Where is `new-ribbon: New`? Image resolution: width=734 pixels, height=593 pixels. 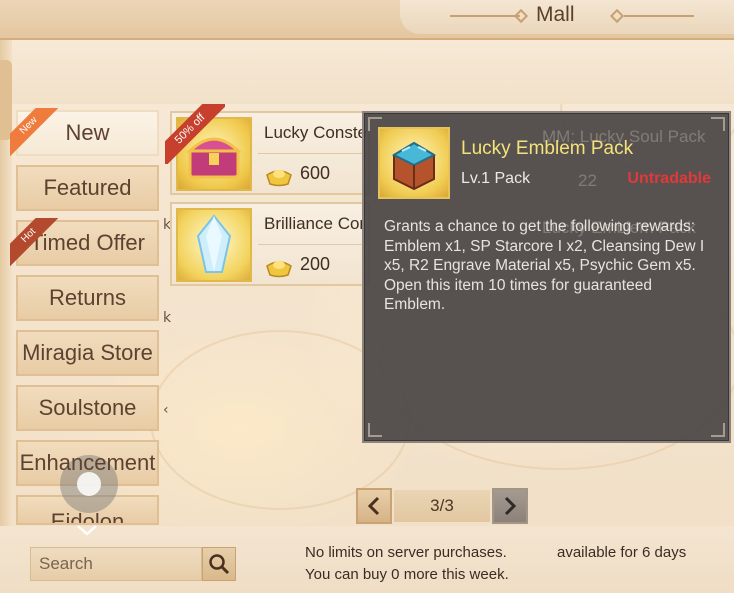 new-ribbon: New is located at coordinates (34, 132).